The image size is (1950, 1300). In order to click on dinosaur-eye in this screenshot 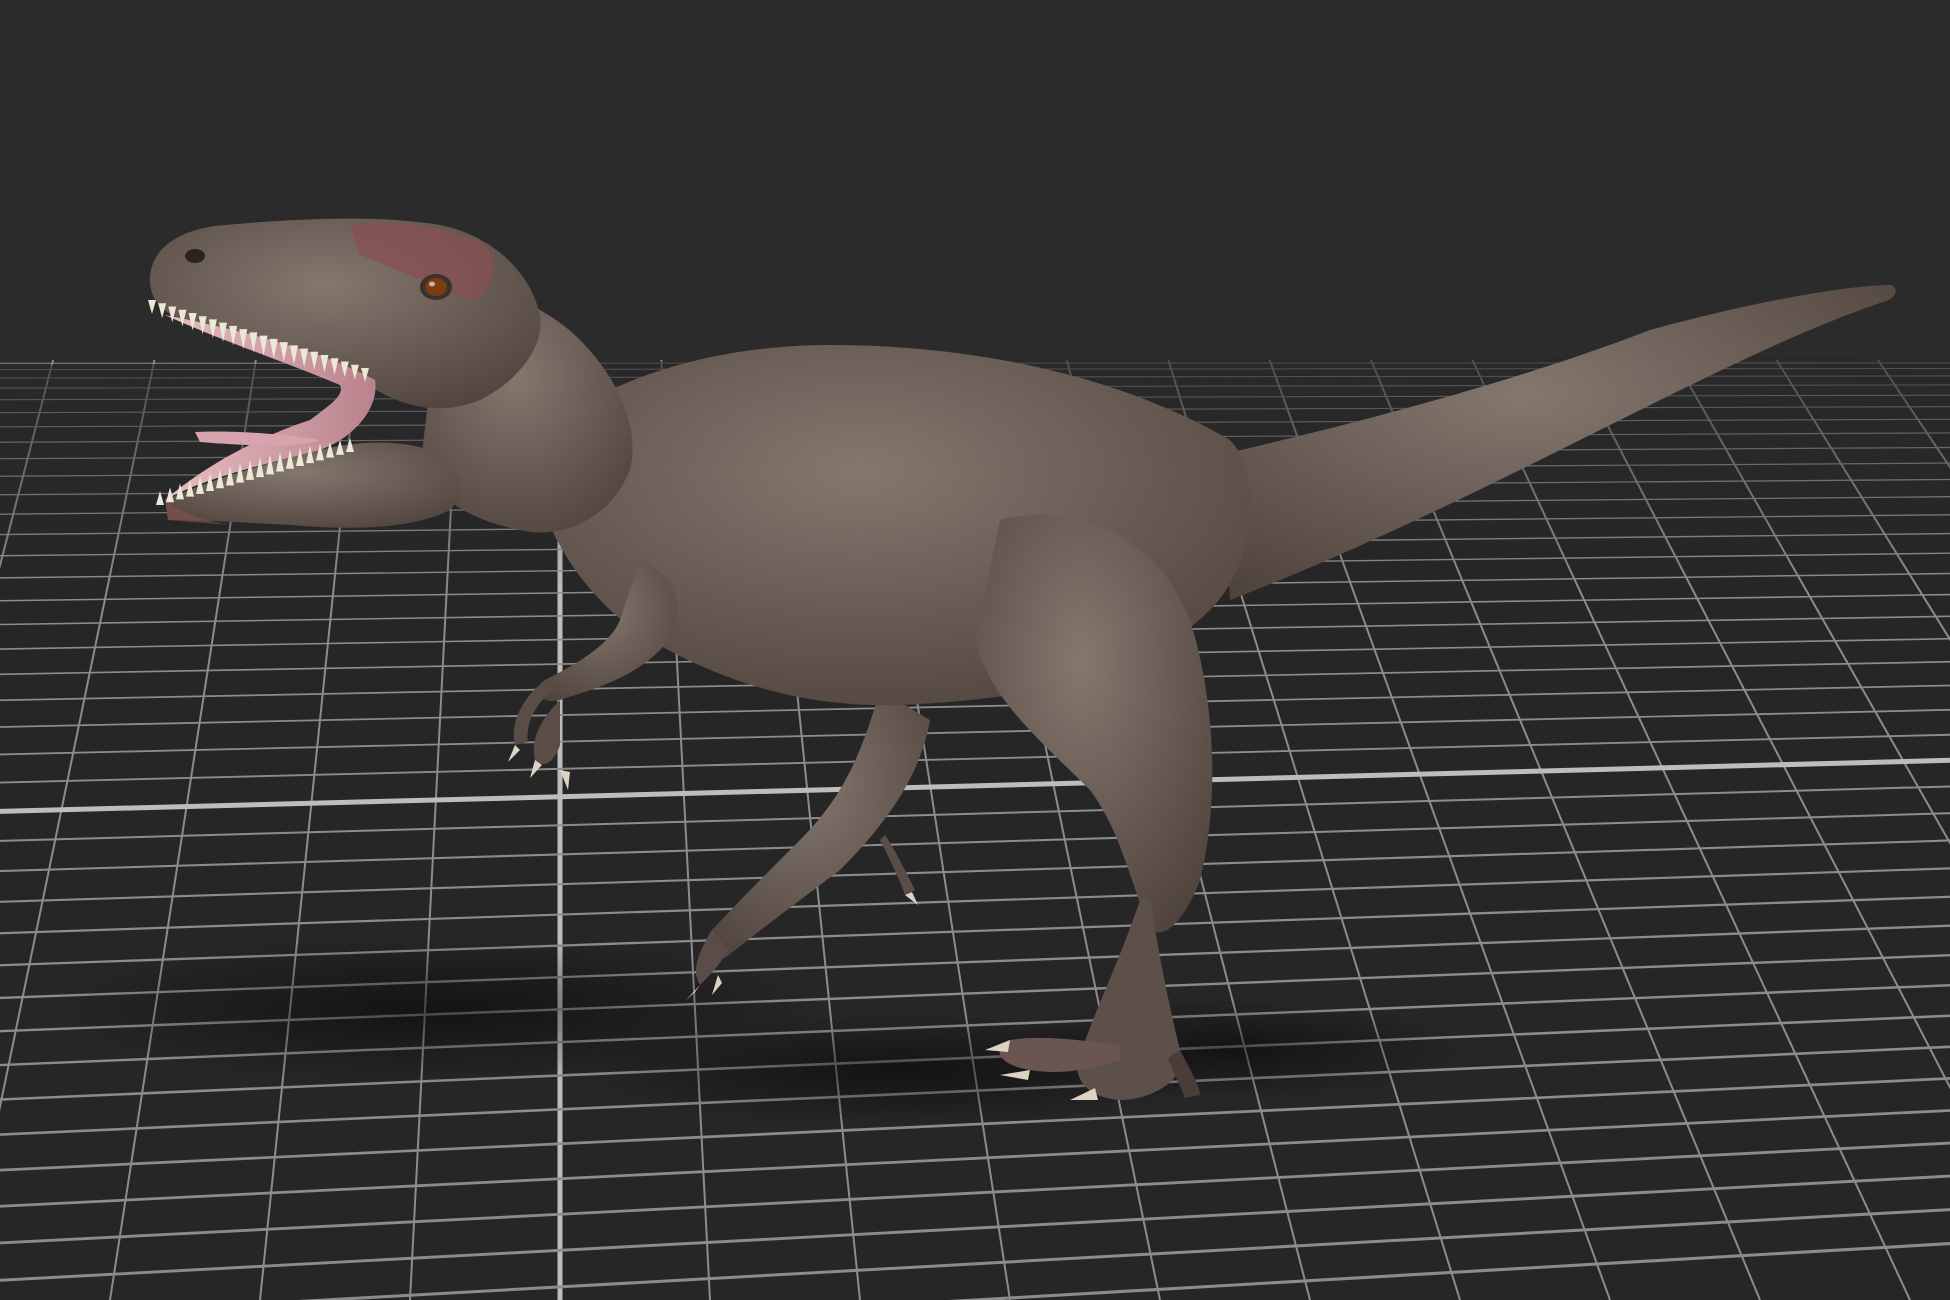, I will do `click(436, 287)`.